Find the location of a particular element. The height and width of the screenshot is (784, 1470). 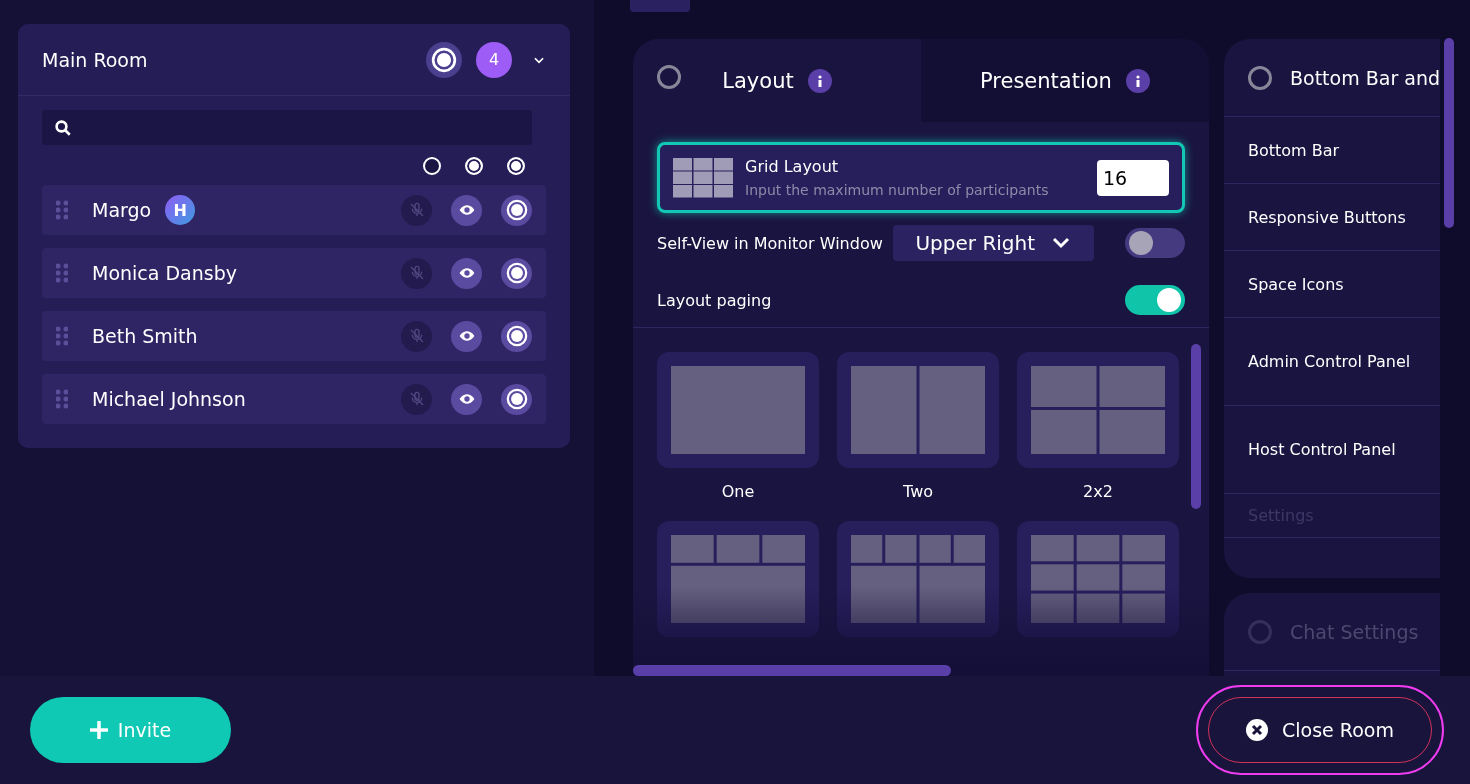

record-button is located at coordinates (444, 59).